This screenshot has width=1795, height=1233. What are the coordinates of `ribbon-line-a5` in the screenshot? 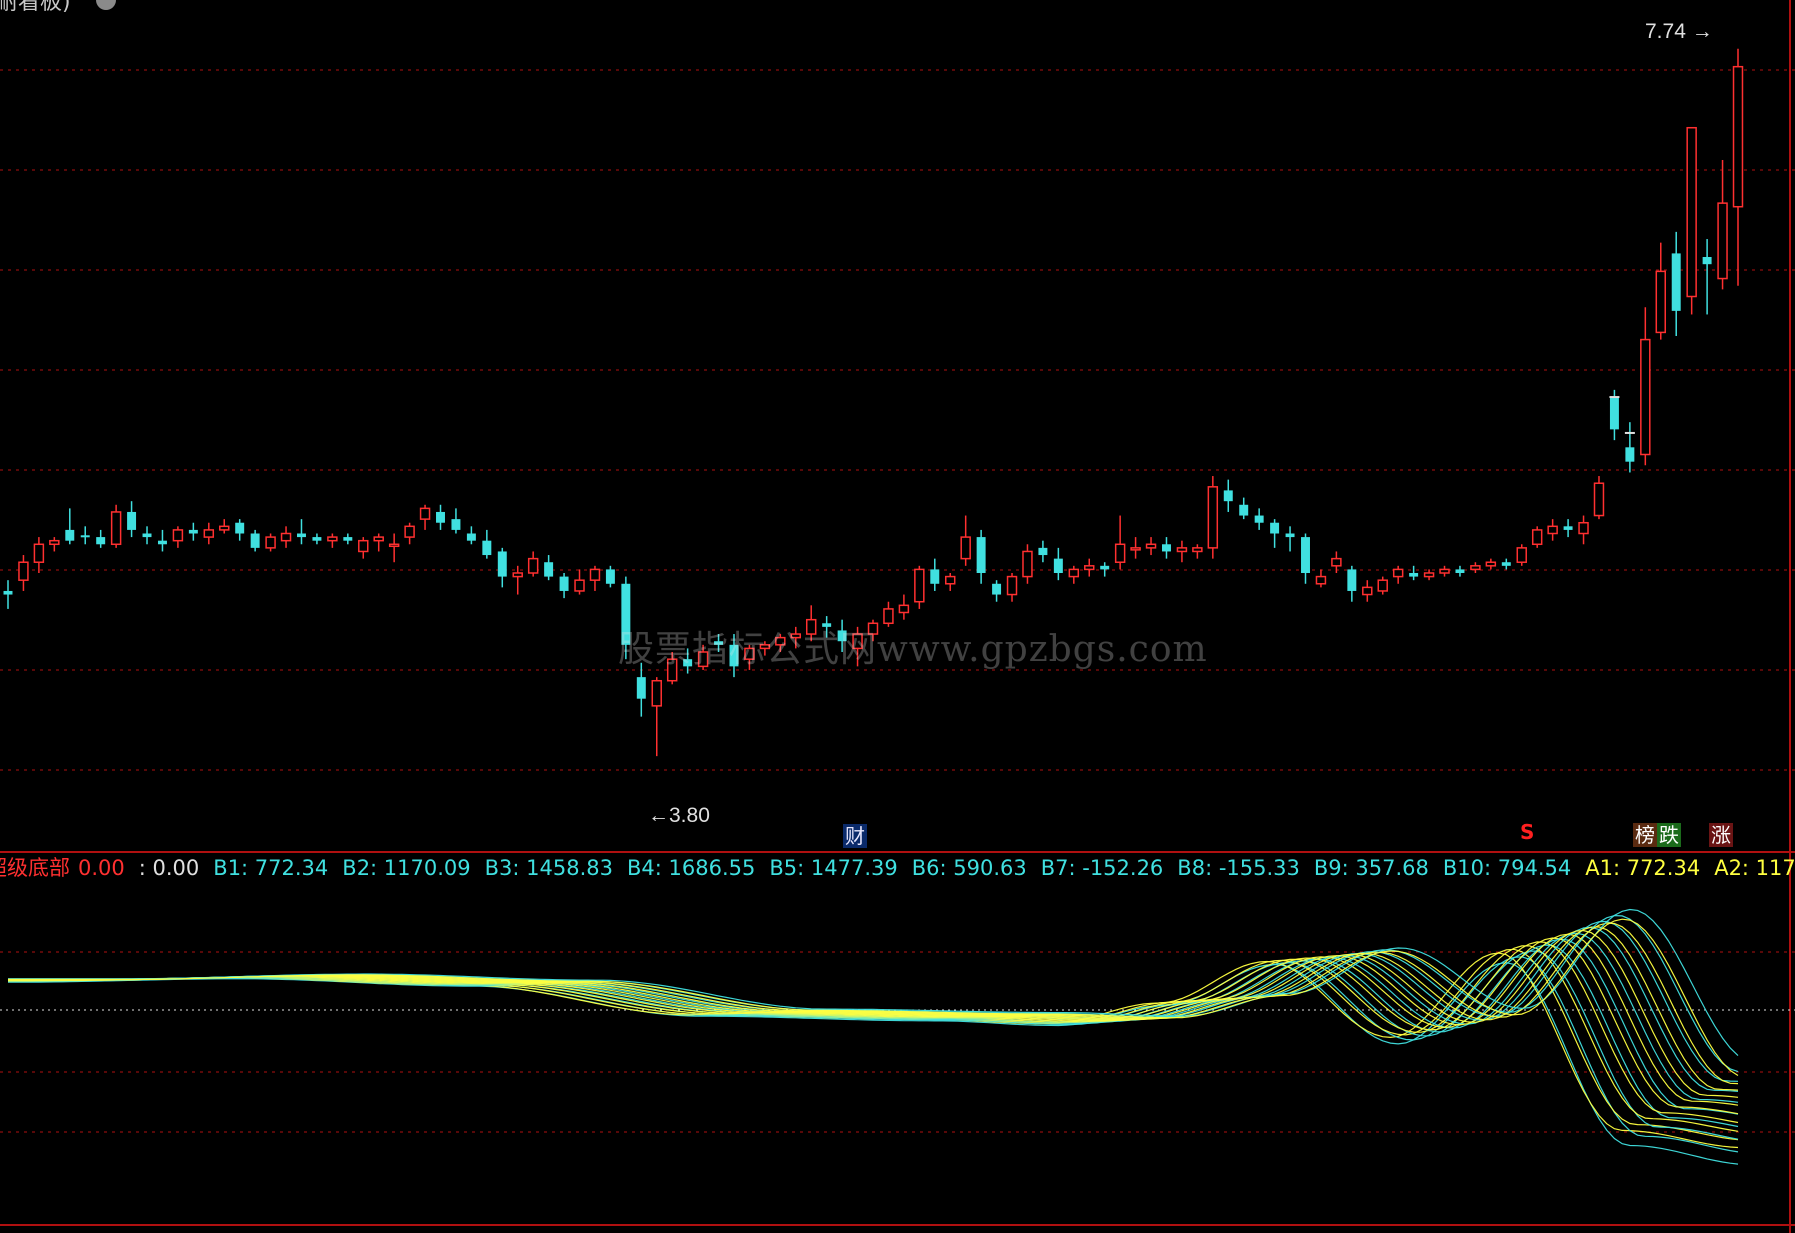 It's located at (873, 1026).